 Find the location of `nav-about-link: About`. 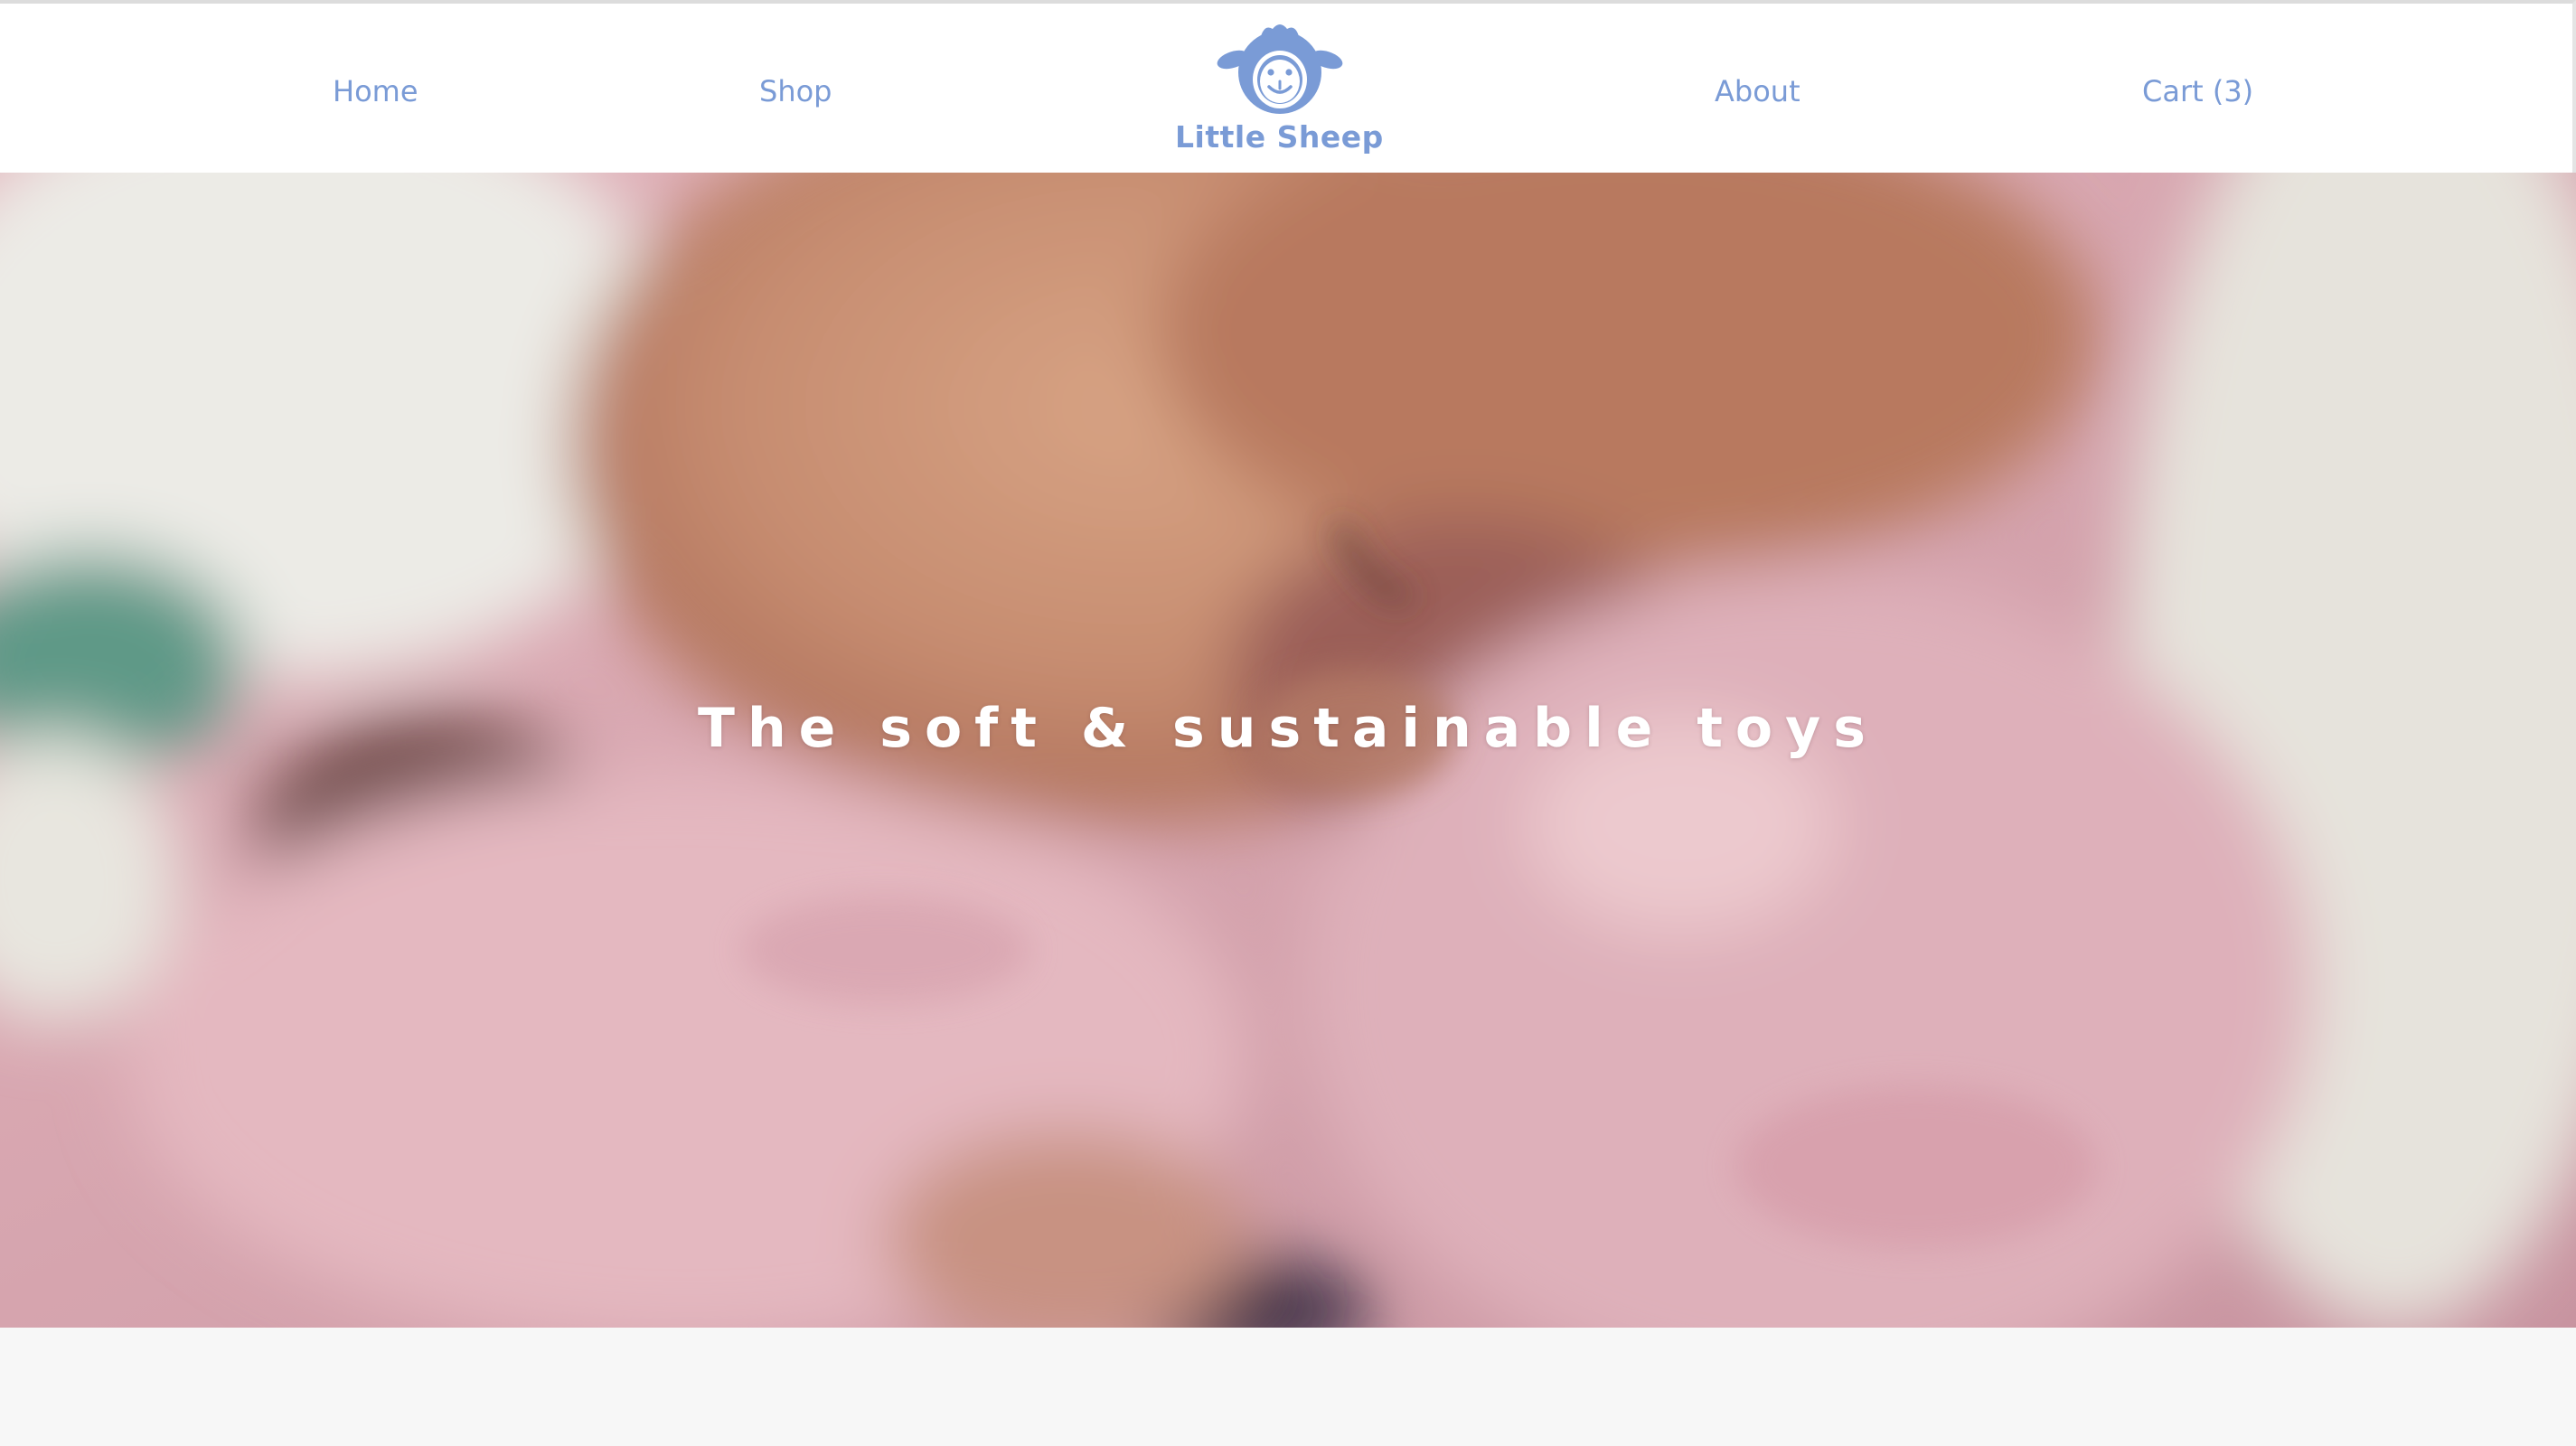

nav-about-link: About is located at coordinates (1757, 92).